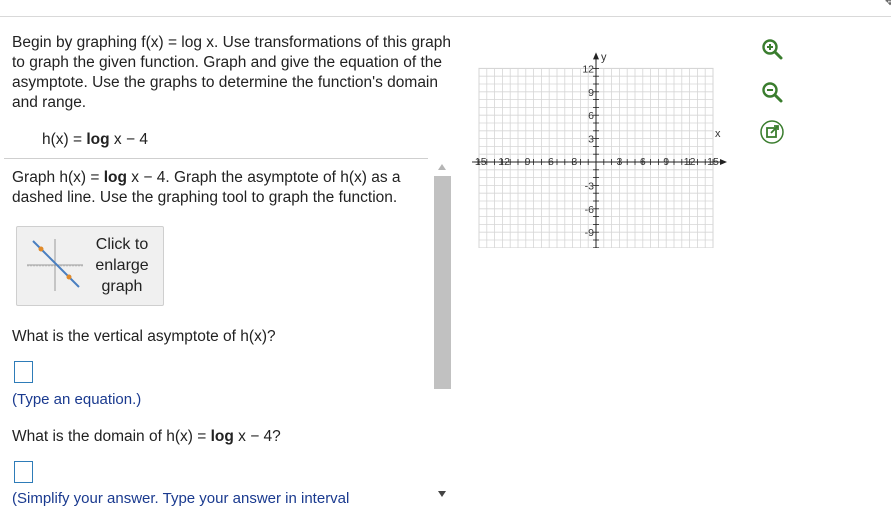  I want to click on x-tick-label: -3, so click(572, 162).